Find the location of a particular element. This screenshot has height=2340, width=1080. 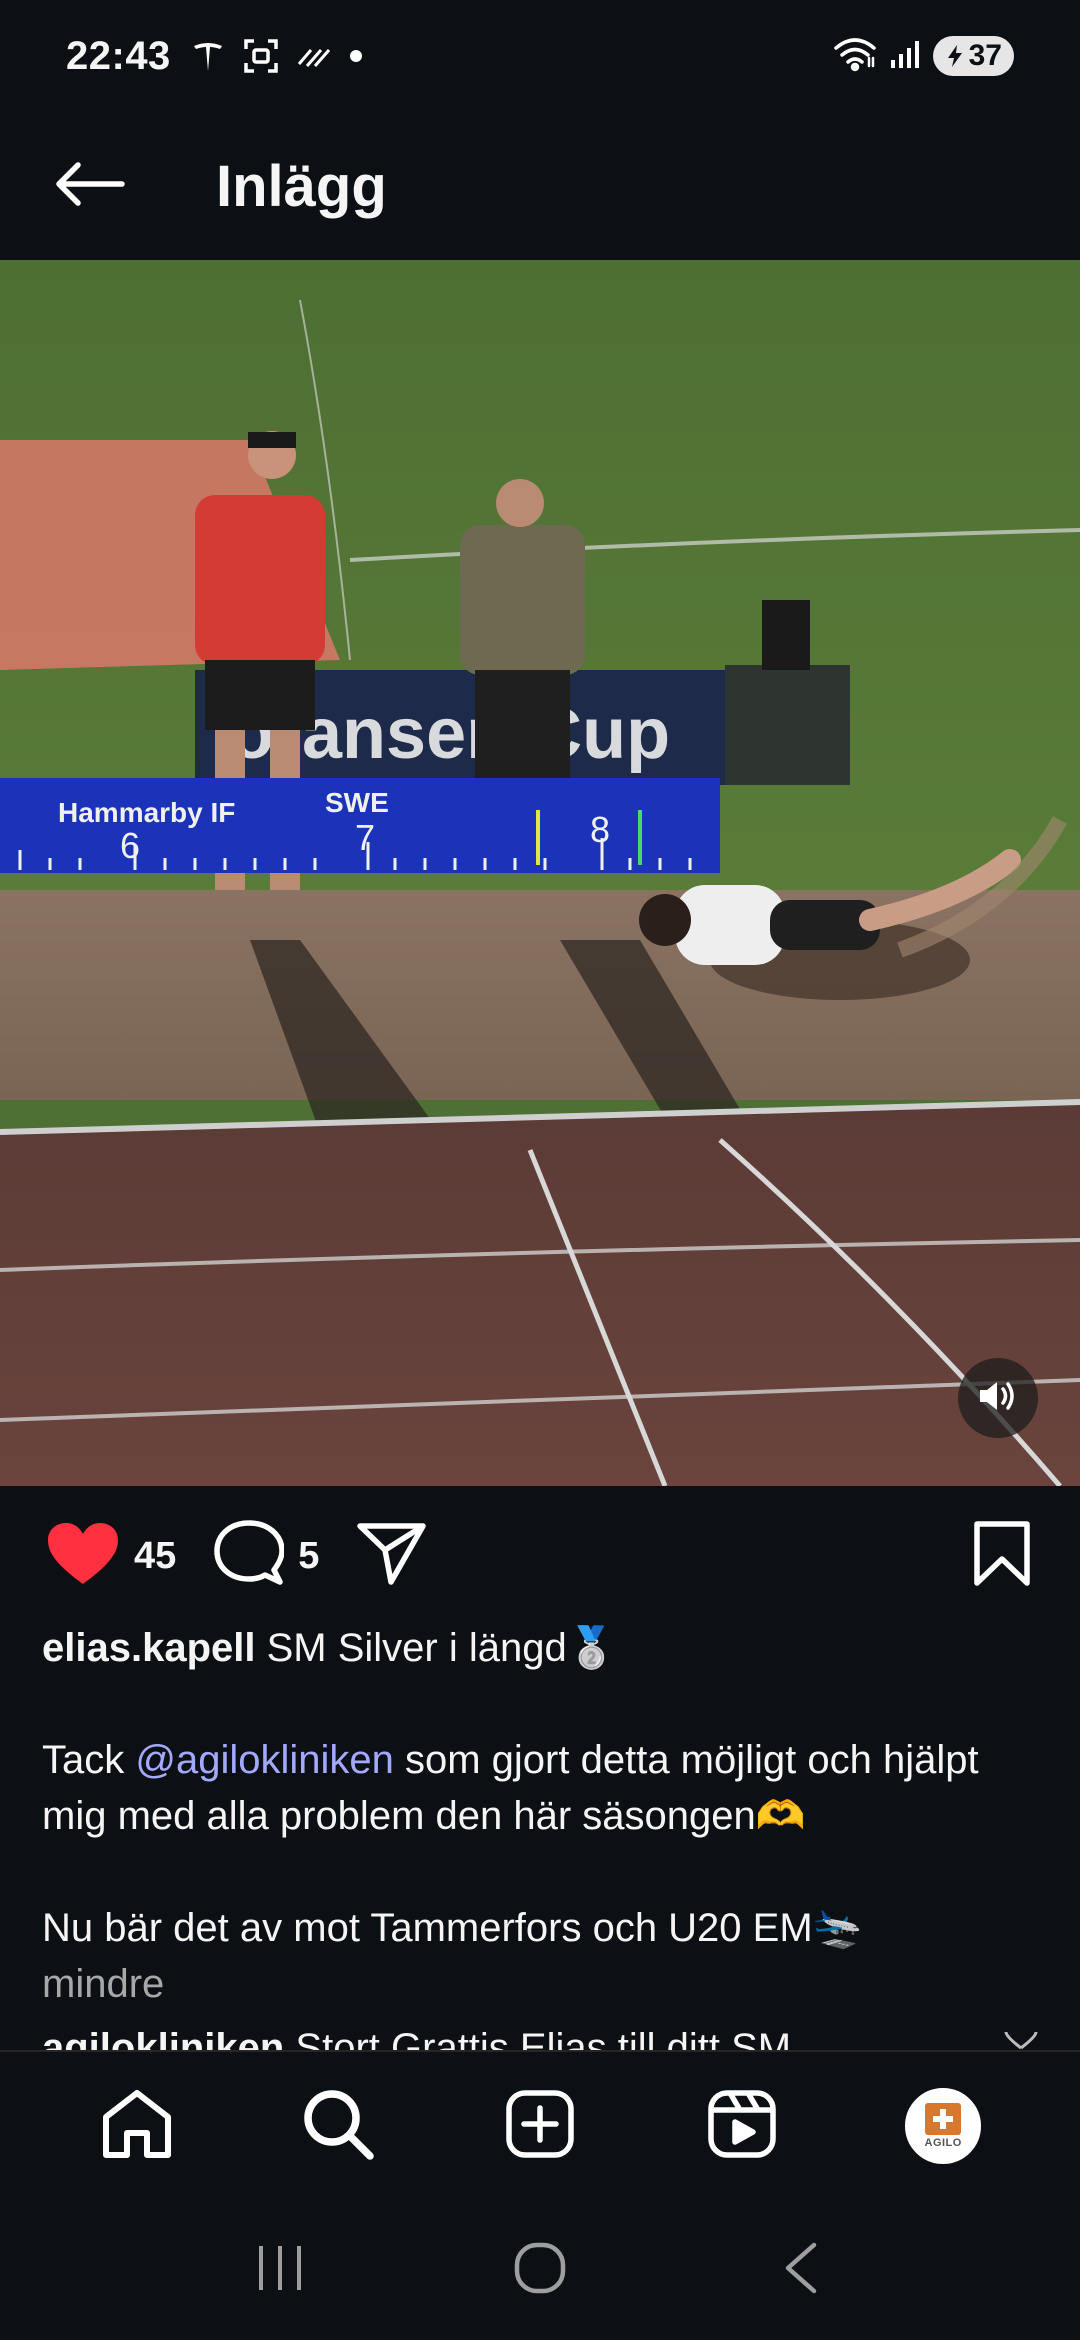

battery-level: 37 is located at coordinates (985, 55).